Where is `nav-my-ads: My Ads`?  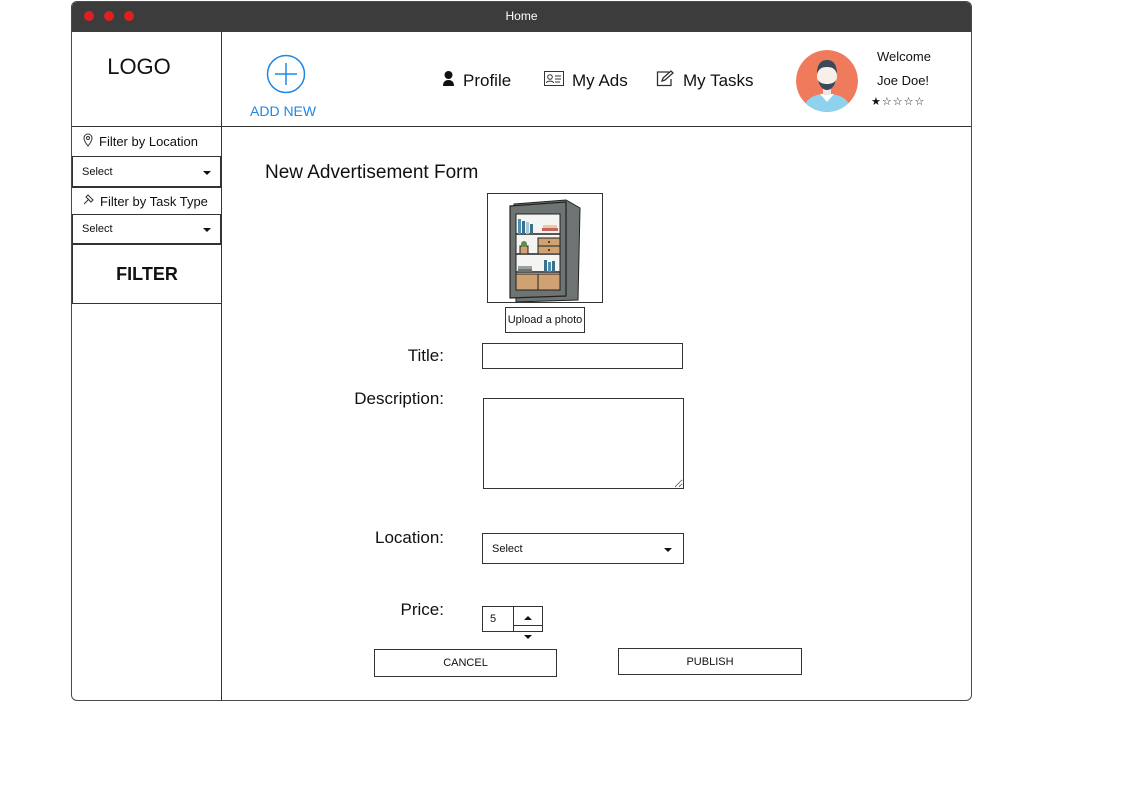 nav-my-ads: My Ads is located at coordinates (586, 81).